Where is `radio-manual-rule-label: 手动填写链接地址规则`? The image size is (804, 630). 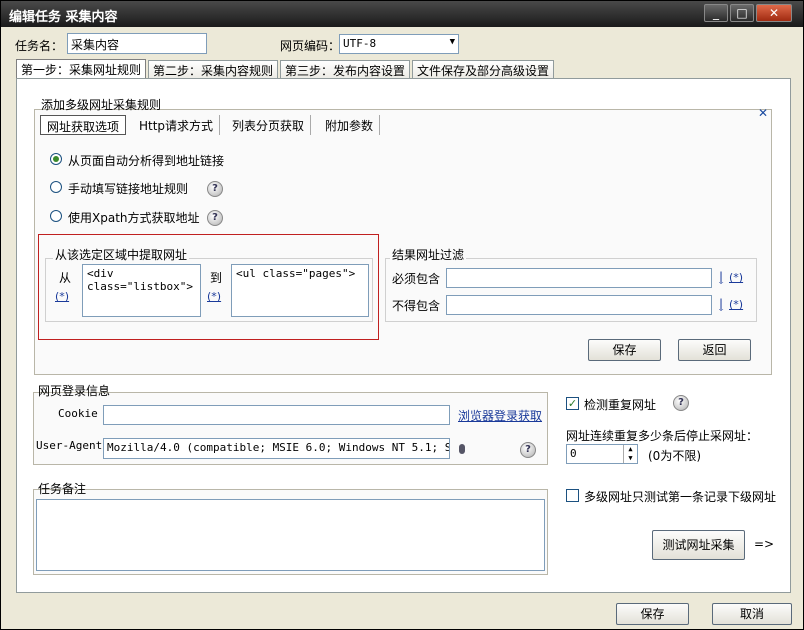 radio-manual-rule-label: 手动填写链接地址规则 is located at coordinates (128, 189).